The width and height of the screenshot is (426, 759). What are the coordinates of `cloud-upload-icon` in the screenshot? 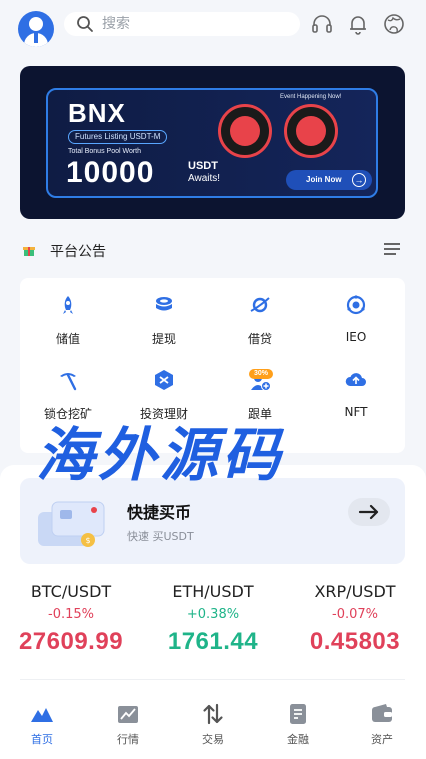 It's located at (355, 379).